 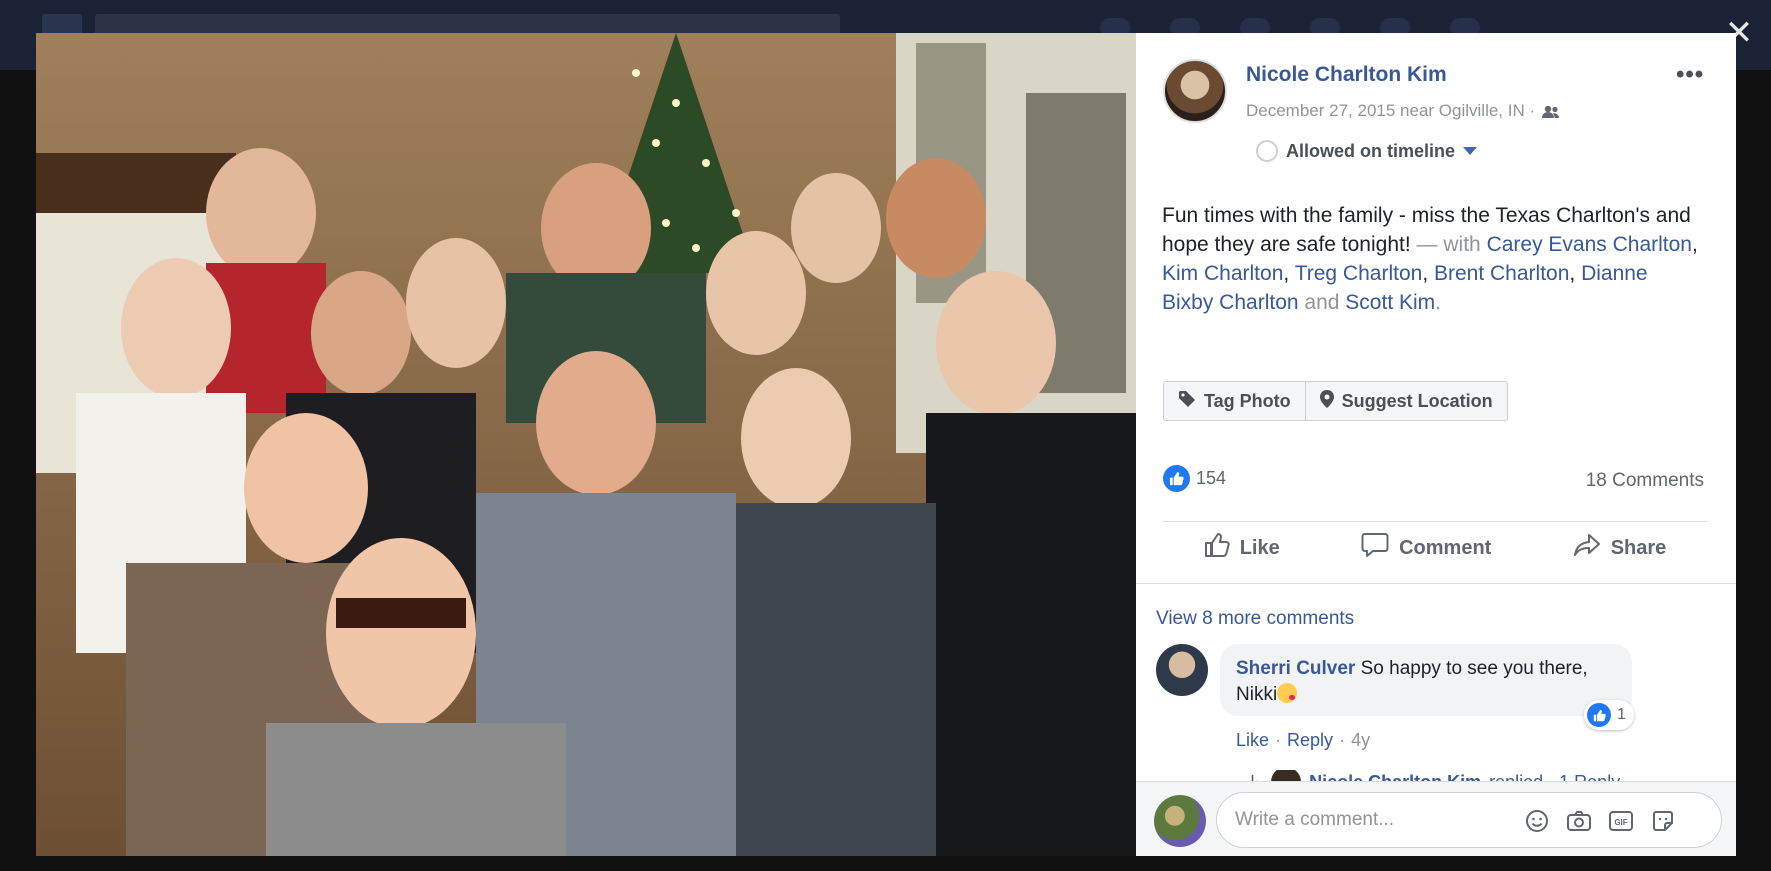 I want to click on like-button: Like, so click(x=1242, y=548).